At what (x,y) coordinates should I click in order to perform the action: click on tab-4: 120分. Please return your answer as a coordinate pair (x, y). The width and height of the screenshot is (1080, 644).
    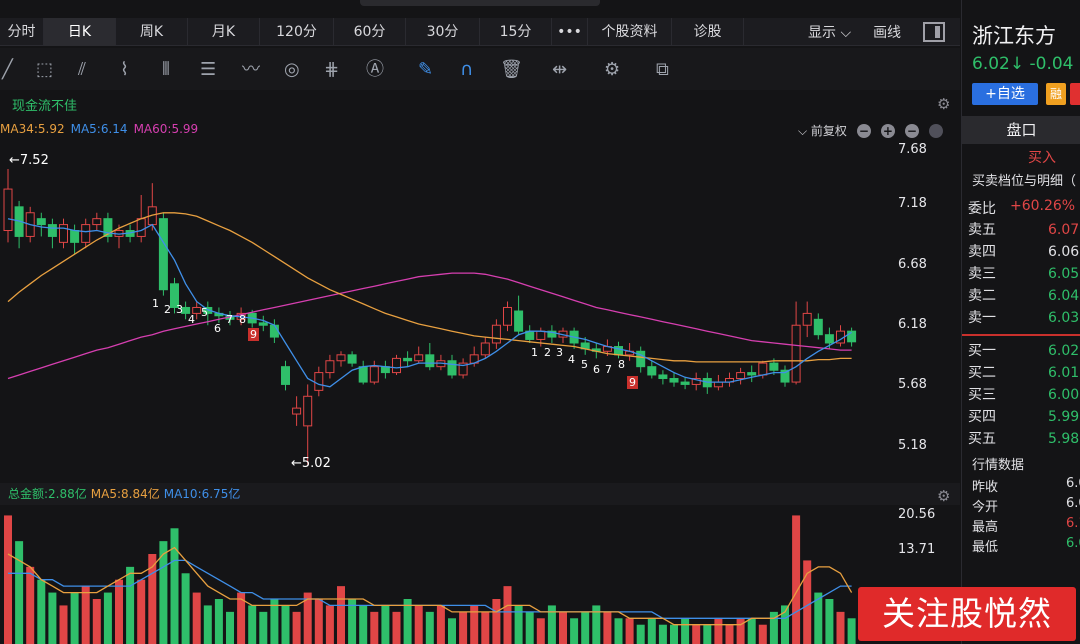
    Looking at the image, I should click on (297, 32).